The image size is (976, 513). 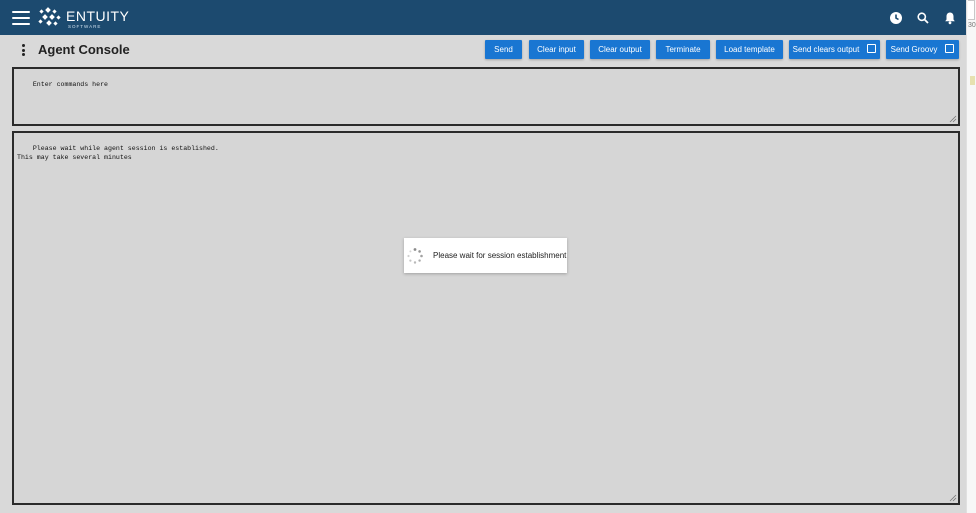 What do you see at coordinates (556, 49) in the screenshot?
I see `clear-input-button: Clear input` at bounding box center [556, 49].